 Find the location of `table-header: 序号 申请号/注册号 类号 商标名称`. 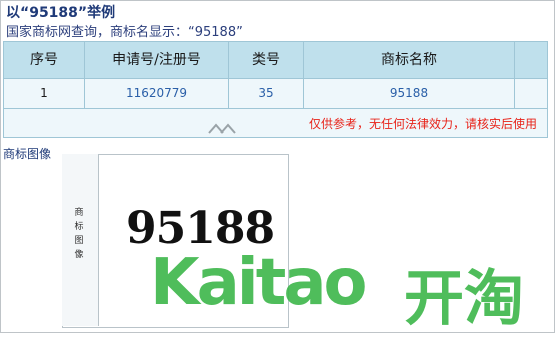

table-header: 序号 申请号/注册号 类号 商标名称 is located at coordinates (275, 60).